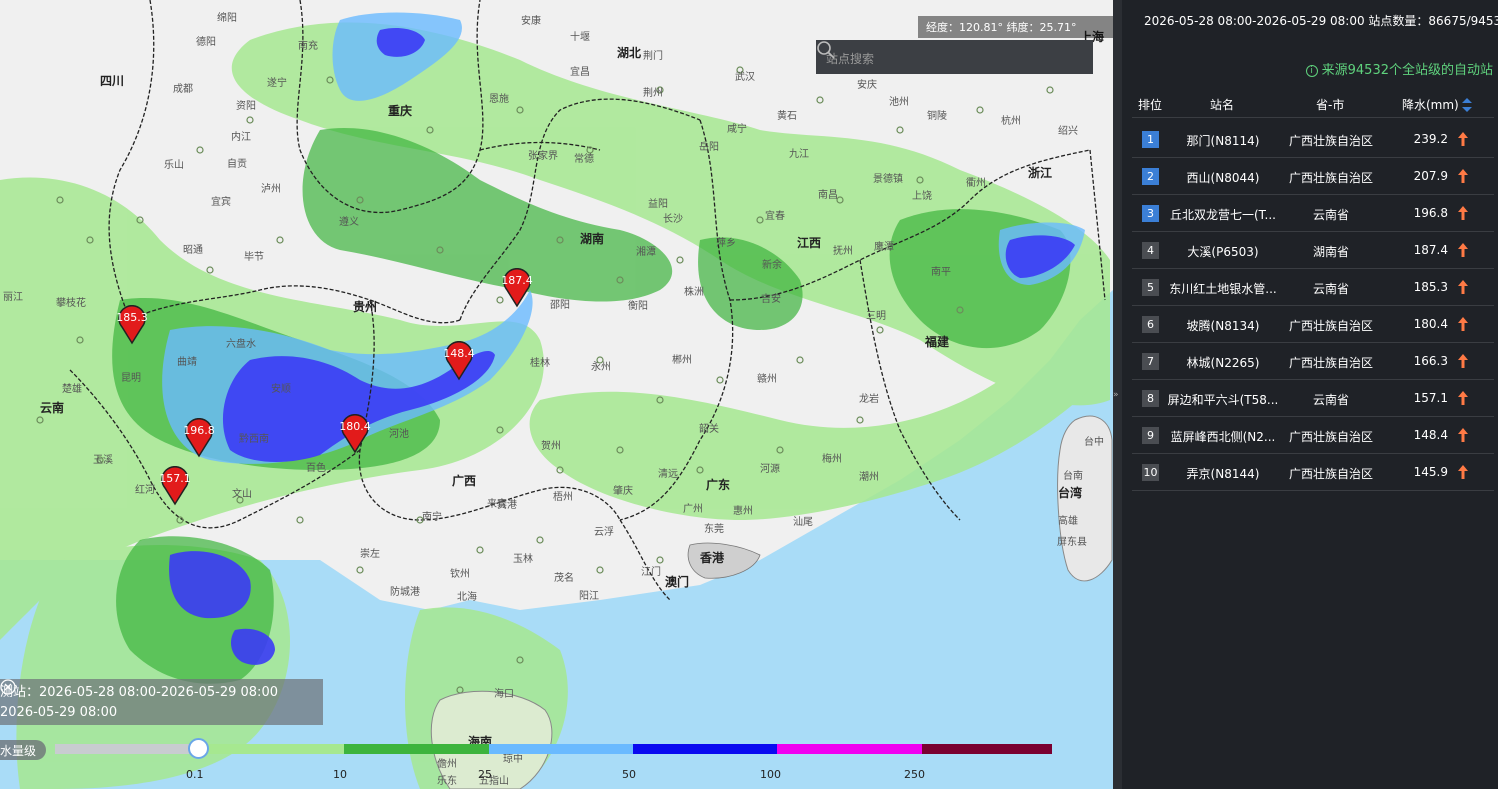  I want to click on city-label: 安顺, so click(281, 389).